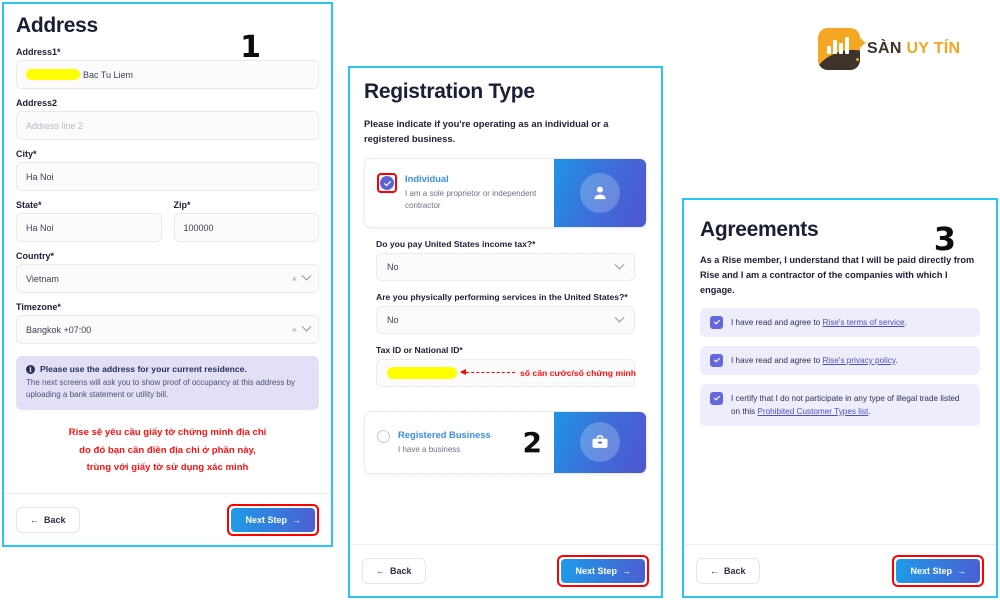  Describe the element at coordinates (578, 372) in the screenshot. I see `taxid-annotation-text: số căn cước/số chứng minh` at that location.